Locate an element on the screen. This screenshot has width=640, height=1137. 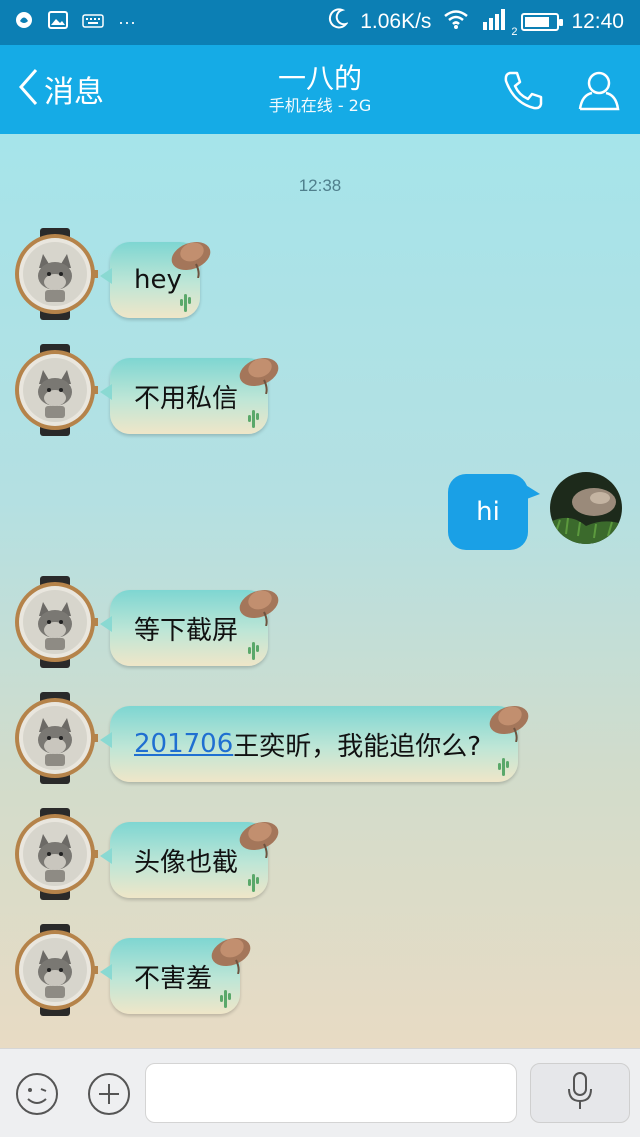
message-bubble-outgoing: hi is located at coordinates (494, 512).